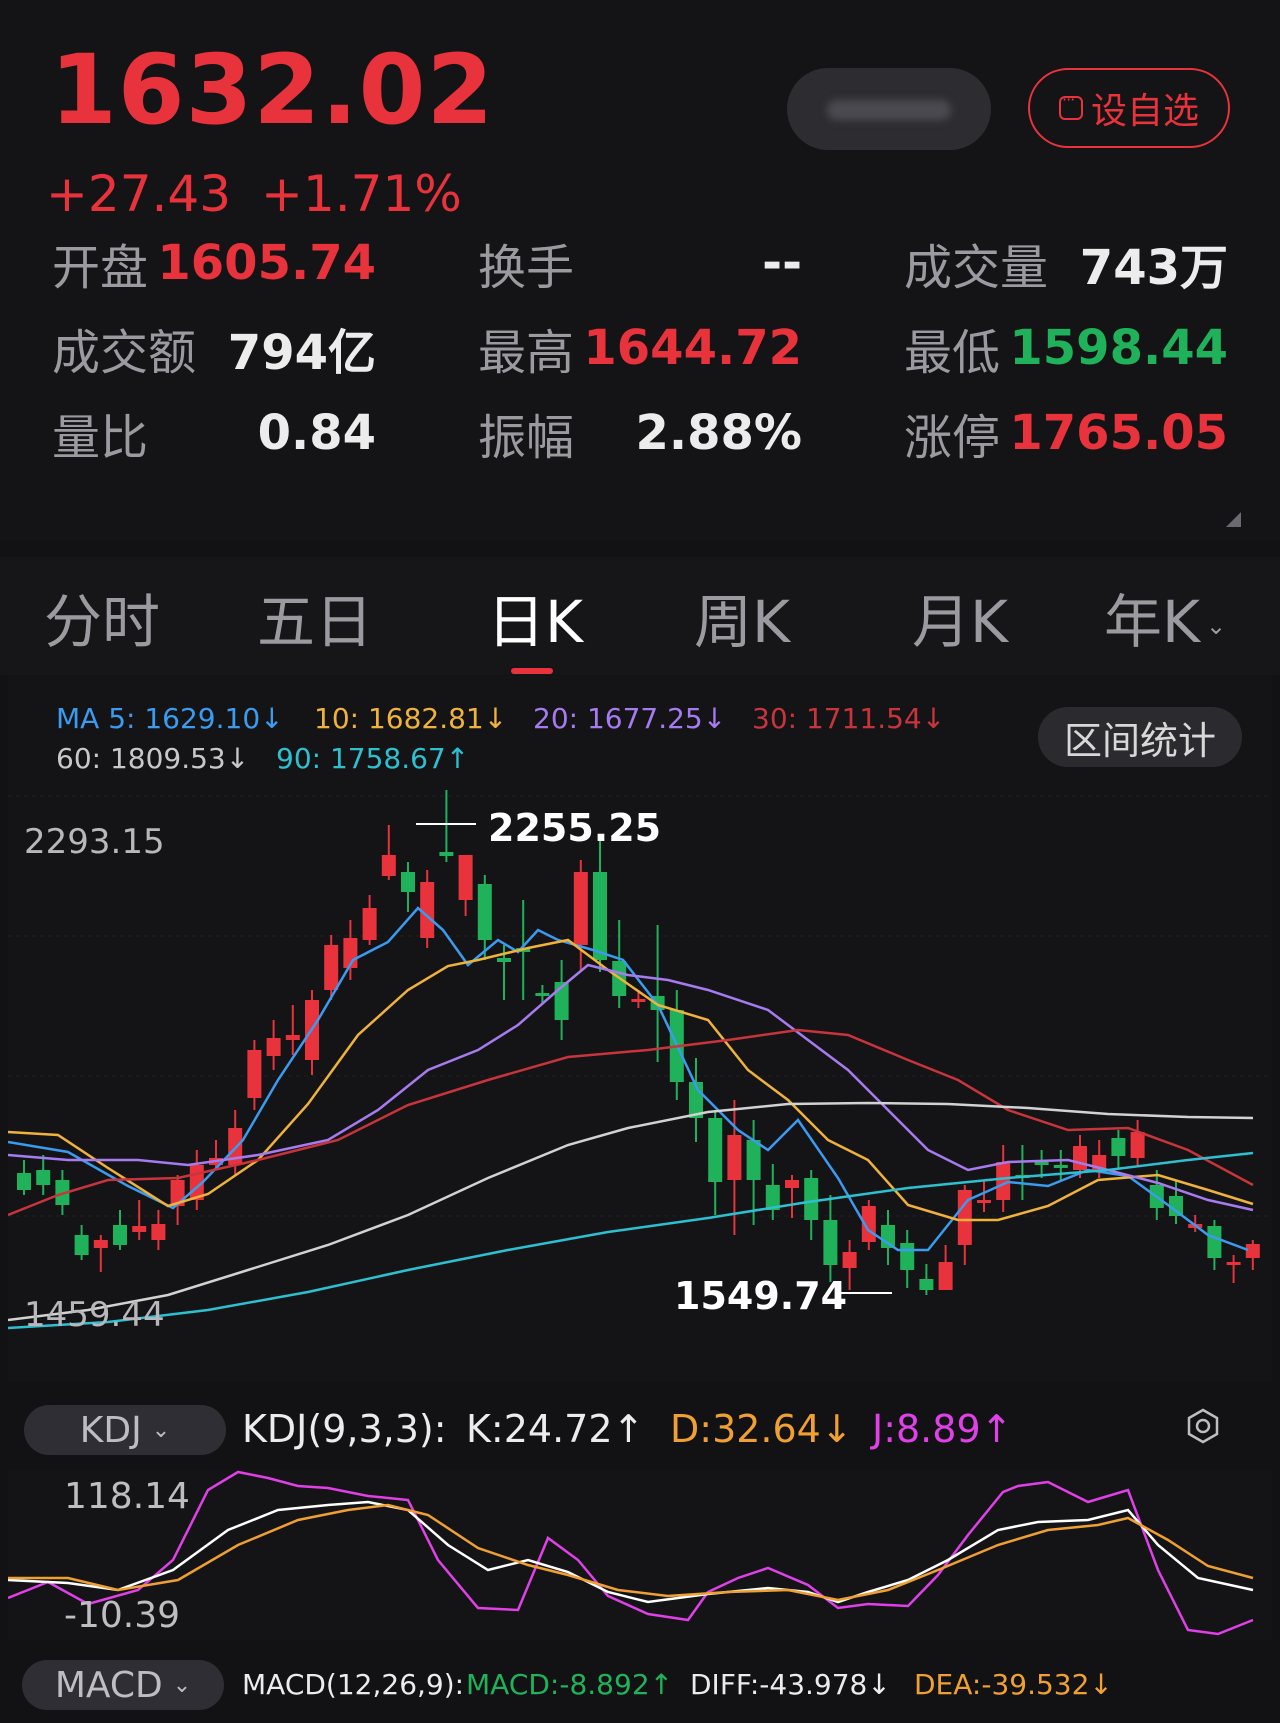 This screenshot has height=1723, width=1280. Describe the element at coordinates (742, 617) in the screenshot. I see `tab-weekly-k: 周K` at that location.